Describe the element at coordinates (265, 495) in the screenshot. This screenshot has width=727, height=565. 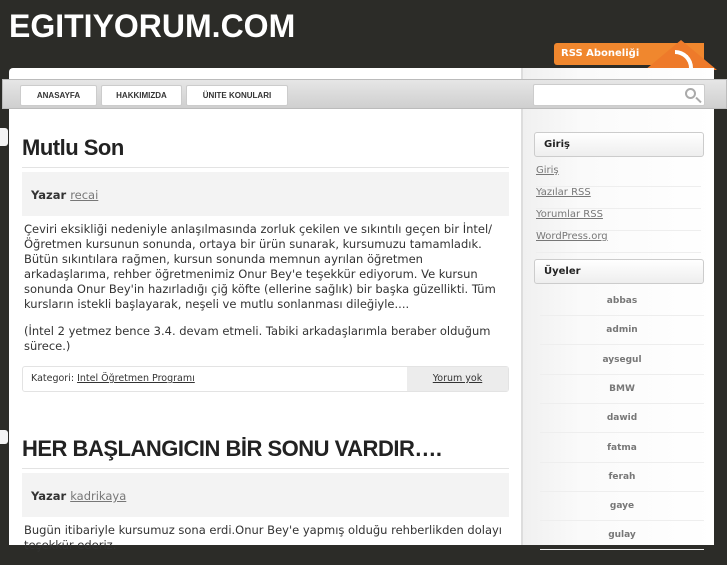
I see `post-meta: Yazar kadrikaya` at that location.